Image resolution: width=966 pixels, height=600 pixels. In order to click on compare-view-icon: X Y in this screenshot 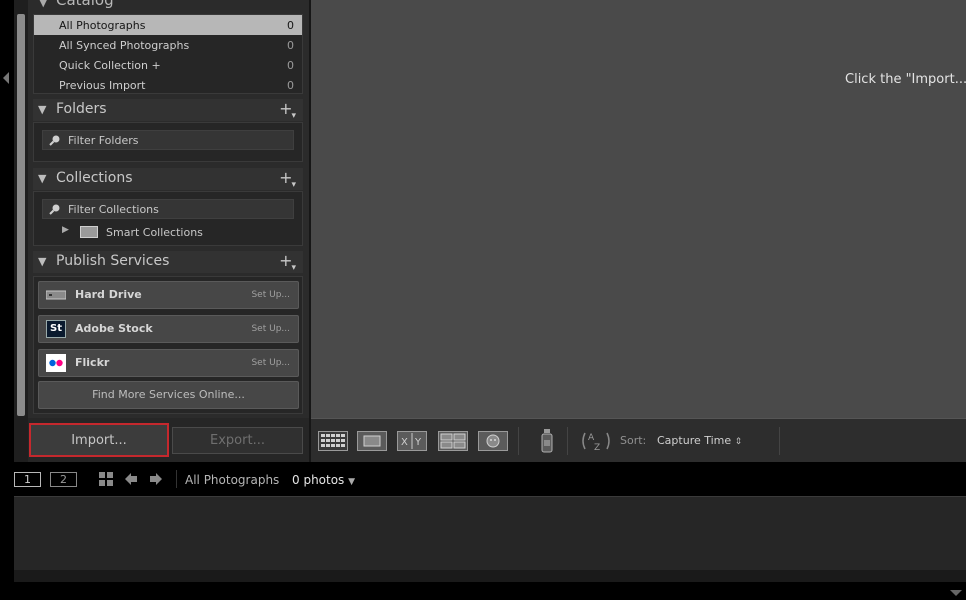, I will do `click(412, 441)`.